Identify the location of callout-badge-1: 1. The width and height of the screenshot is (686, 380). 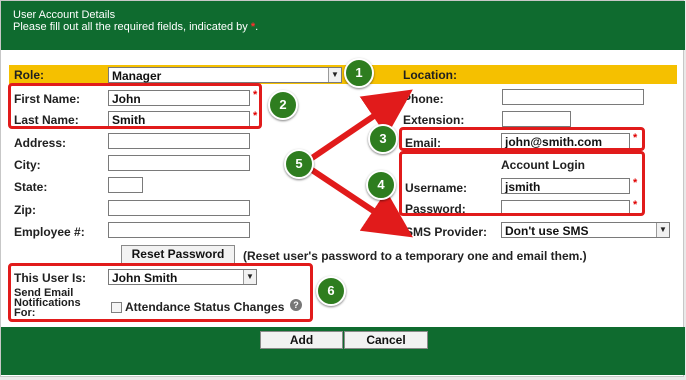
(359, 73).